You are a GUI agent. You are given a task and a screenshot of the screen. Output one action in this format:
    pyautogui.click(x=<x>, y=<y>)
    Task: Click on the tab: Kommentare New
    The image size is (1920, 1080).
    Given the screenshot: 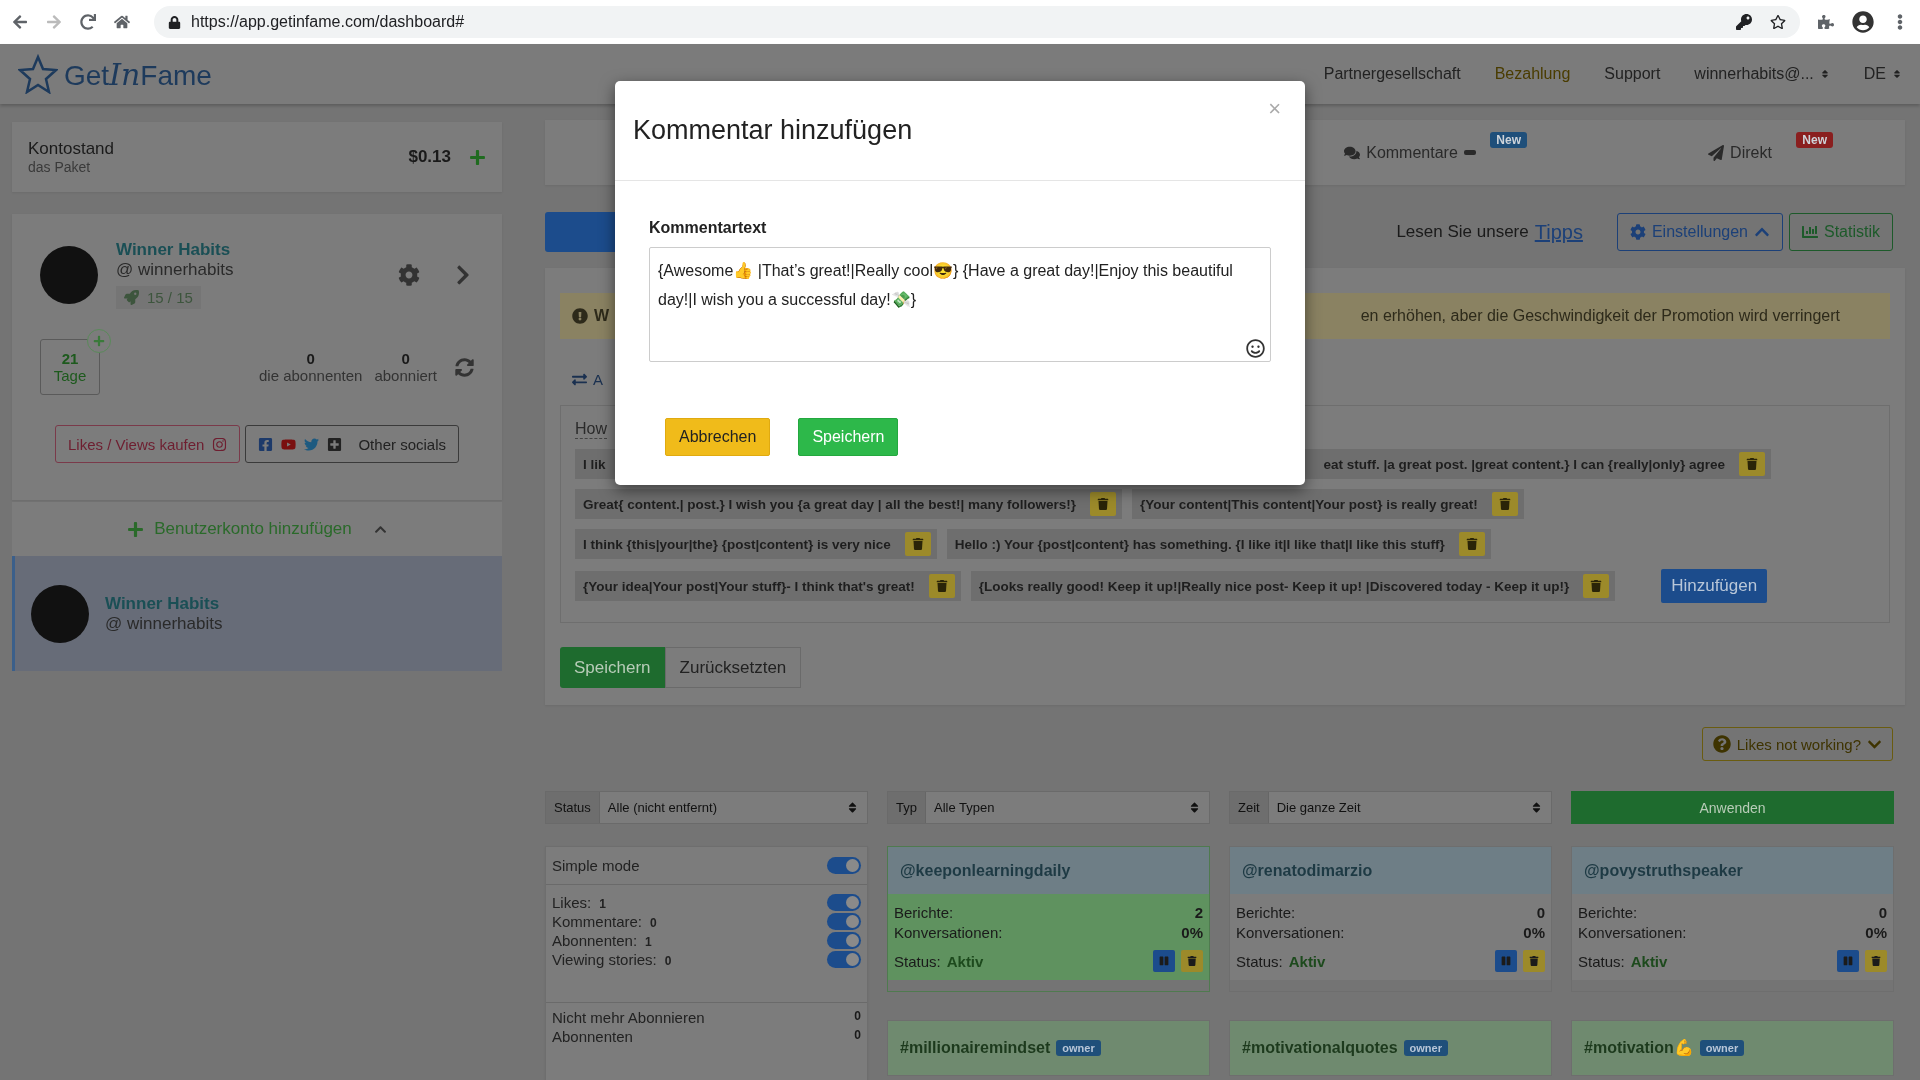 What is the action you would take?
    pyautogui.click(x=1410, y=152)
    